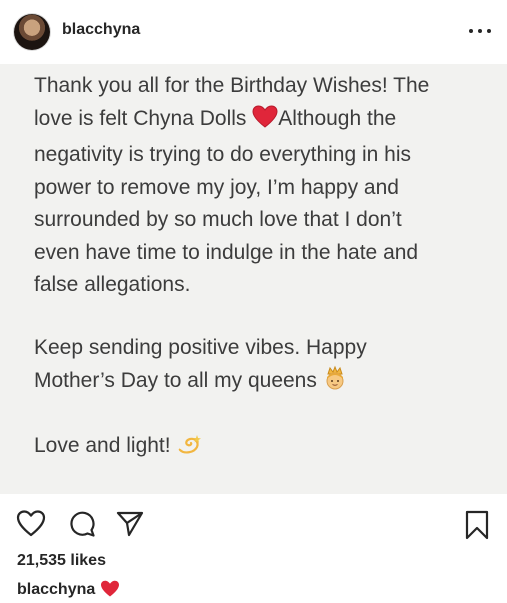 This screenshot has width=507, height=603. I want to click on heart-icon, so click(31, 526).